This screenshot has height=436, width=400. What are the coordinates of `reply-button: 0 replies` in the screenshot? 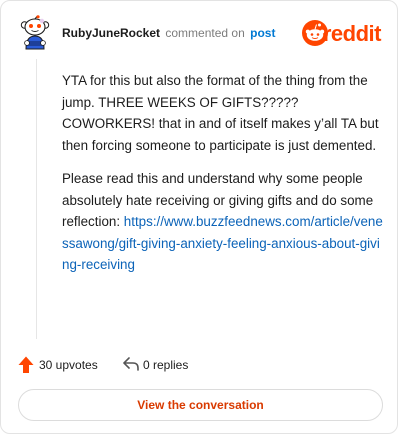 It's located at (162, 365).